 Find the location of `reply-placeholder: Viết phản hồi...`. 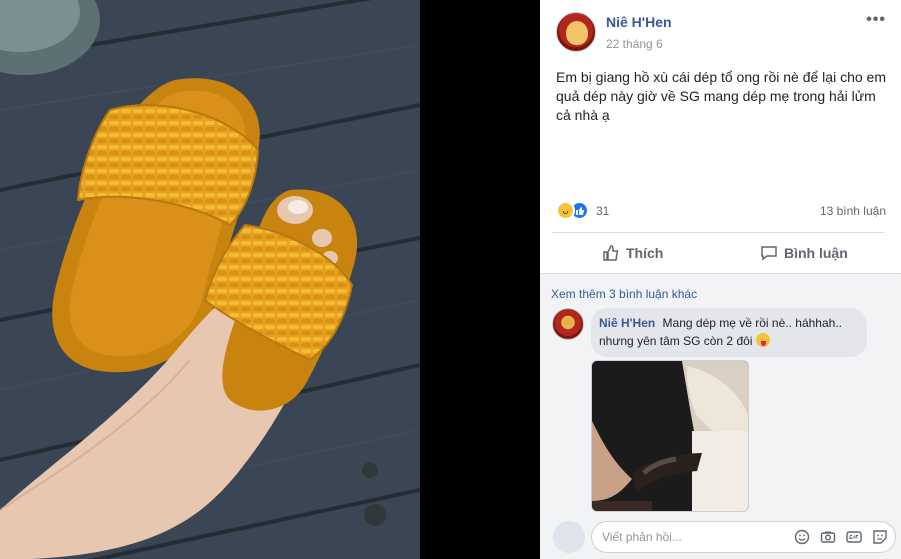

reply-placeholder: Viết phản hồi... is located at coordinates (642, 537).